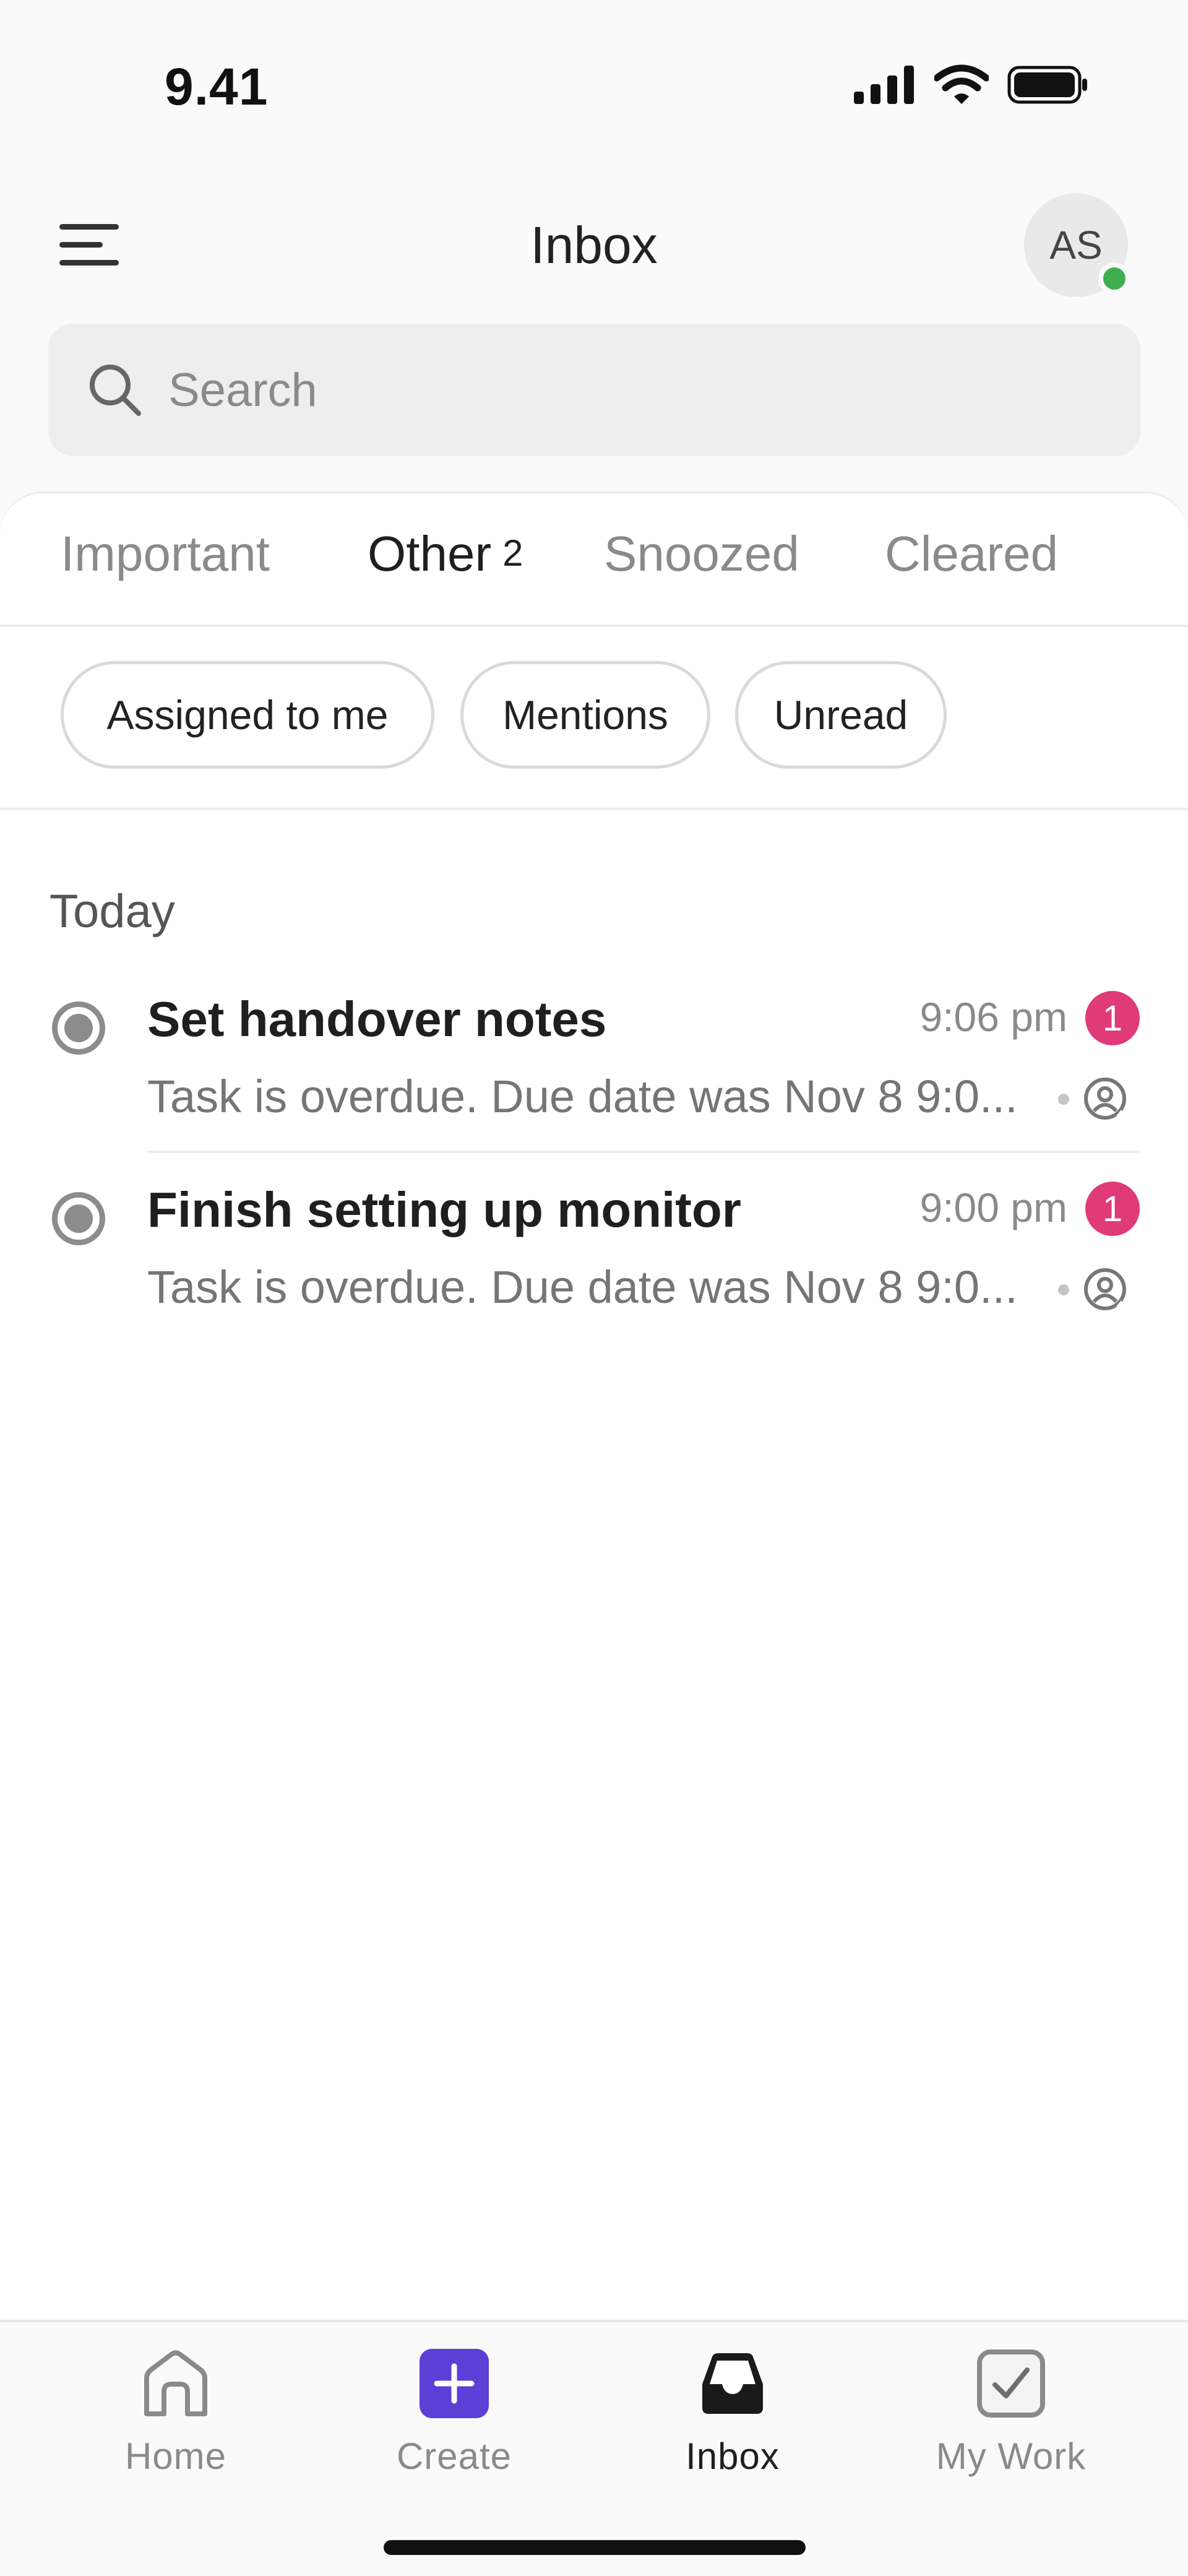 The height and width of the screenshot is (2576, 1188). I want to click on avatar: AS, so click(1077, 245).